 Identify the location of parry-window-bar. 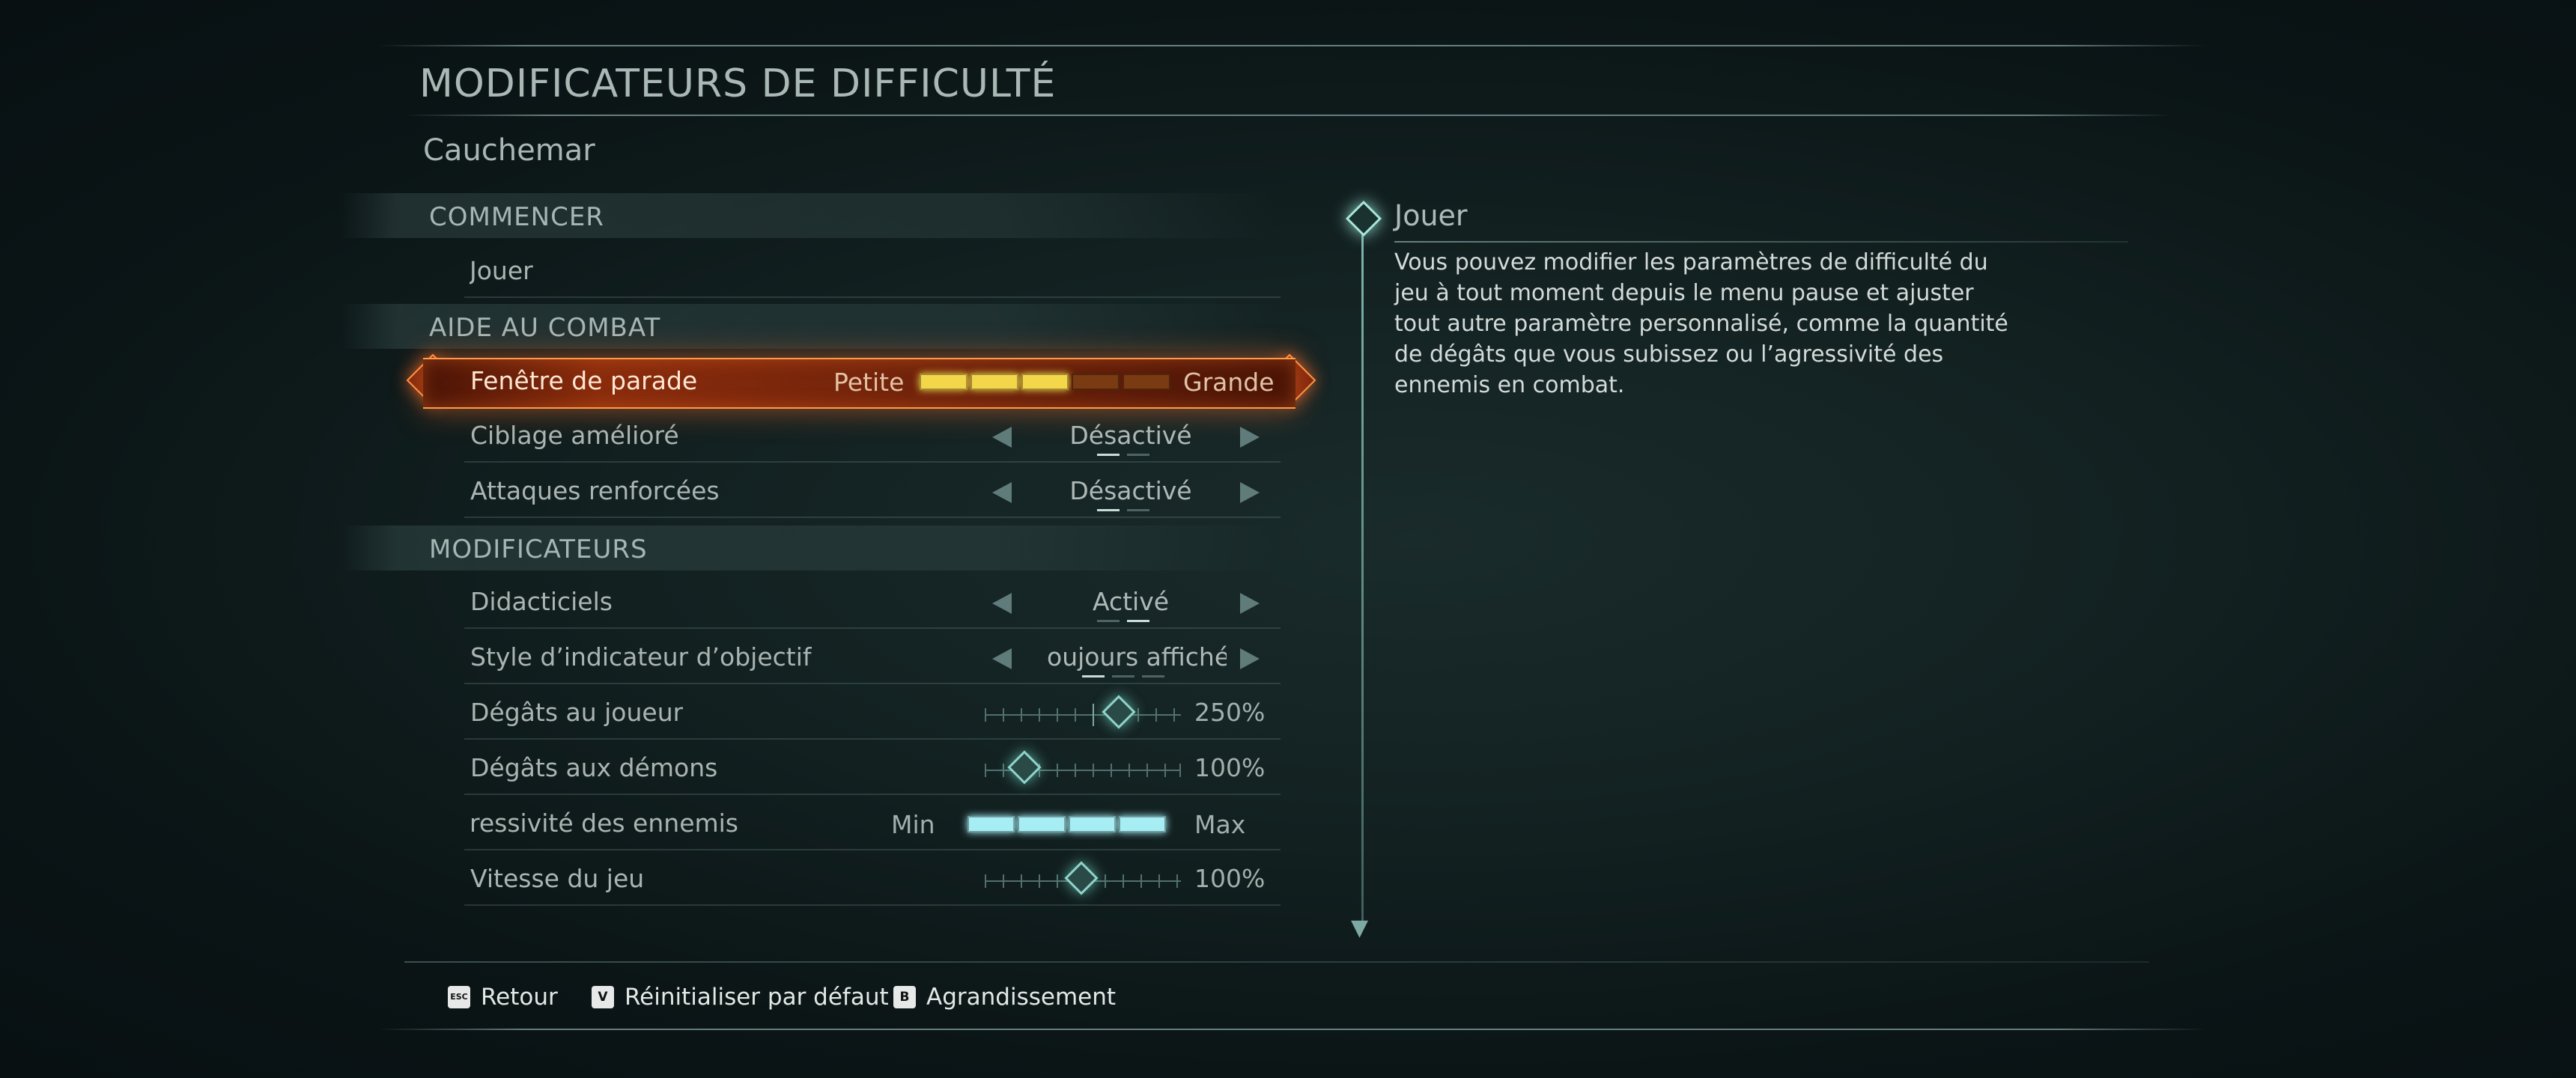
(1045, 383).